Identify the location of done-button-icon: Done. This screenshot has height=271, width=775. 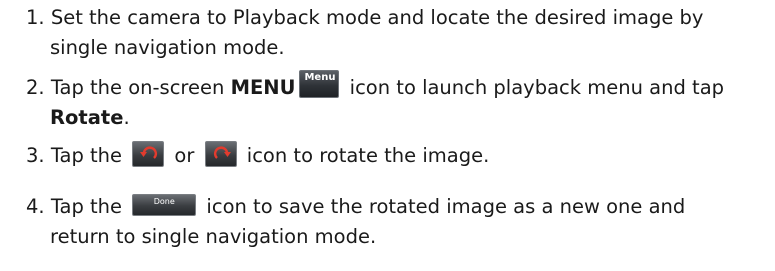
(164, 204).